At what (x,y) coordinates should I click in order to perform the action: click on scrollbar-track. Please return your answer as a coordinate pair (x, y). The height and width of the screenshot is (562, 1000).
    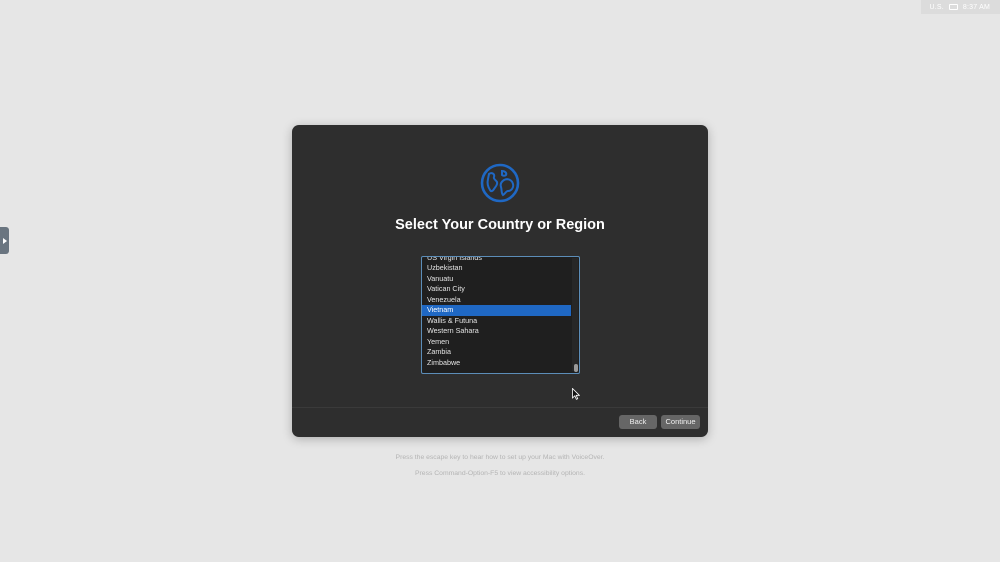
    Looking at the image, I should click on (575, 314).